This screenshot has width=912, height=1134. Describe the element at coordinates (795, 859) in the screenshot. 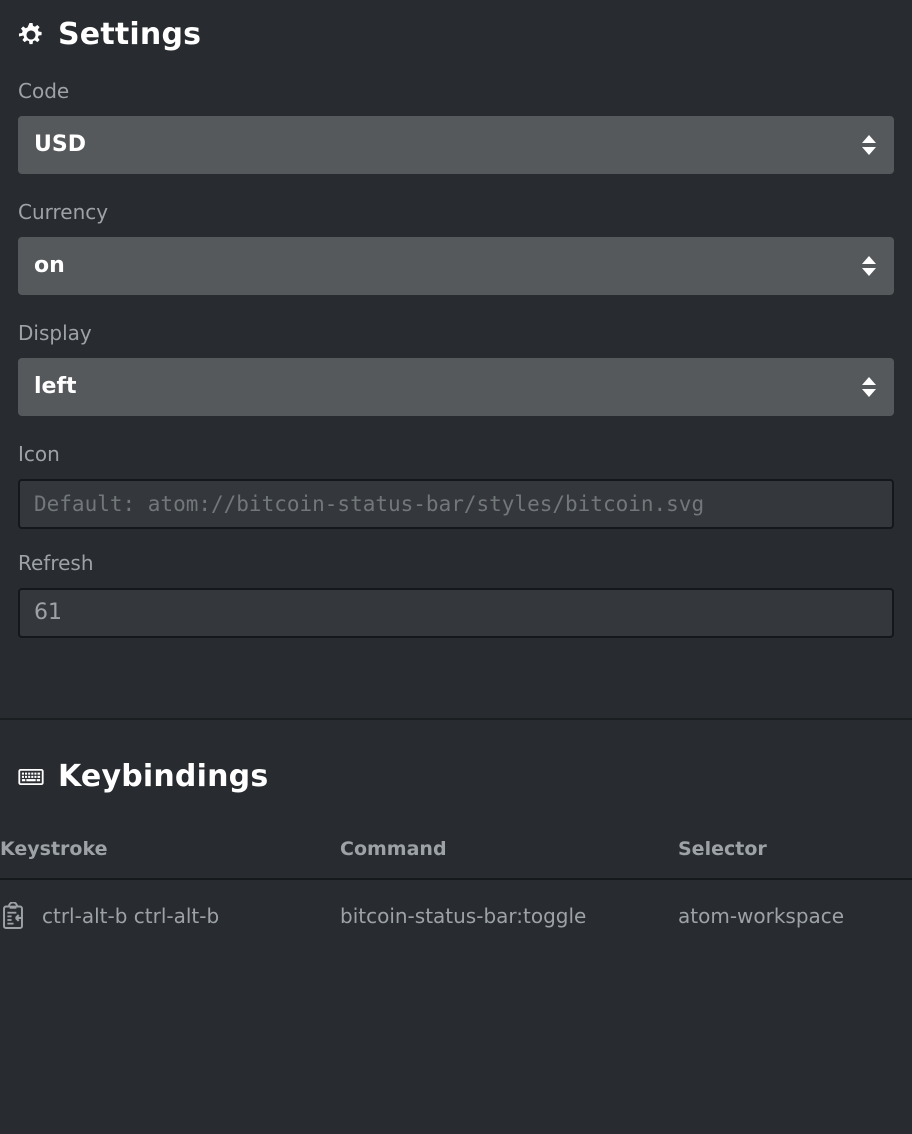

I see `column-header-selector: Selector` at that location.